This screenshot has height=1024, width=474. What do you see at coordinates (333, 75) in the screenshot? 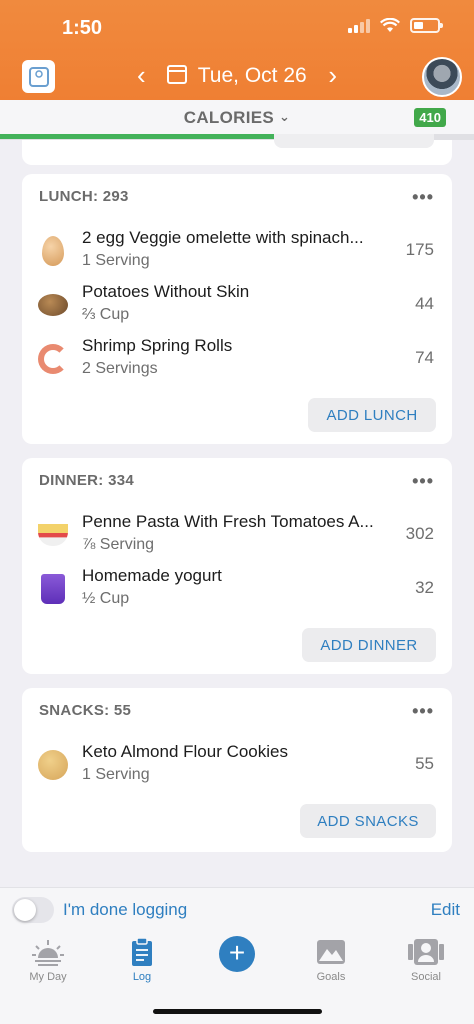
I see `next-day-chevron-icon: ›` at bounding box center [333, 75].